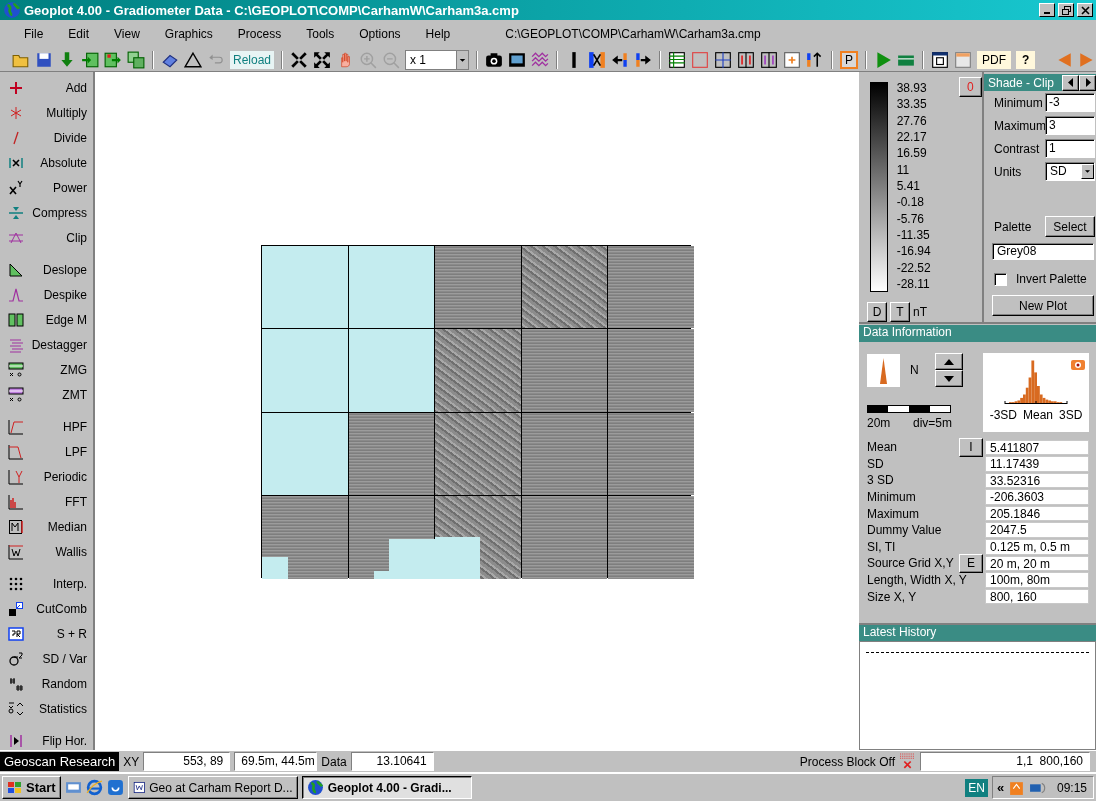  What do you see at coordinates (792, 59) in the screenshot?
I see `plus-square-icon` at bounding box center [792, 59].